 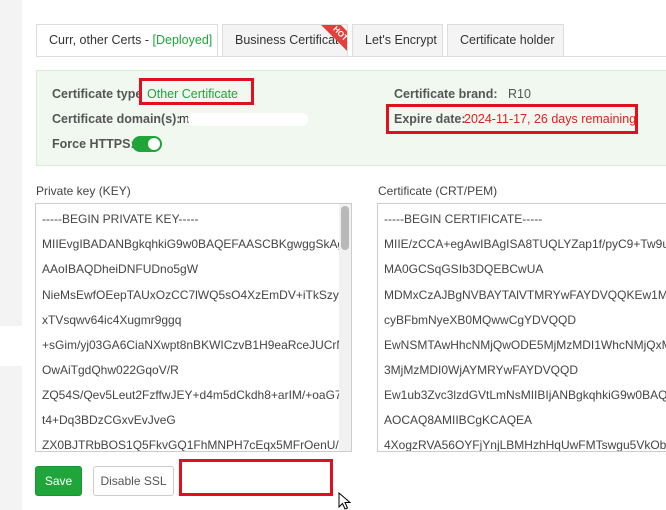 I want to click on disable-ssl-button: Disable SSL, so click(x=133, y=481).